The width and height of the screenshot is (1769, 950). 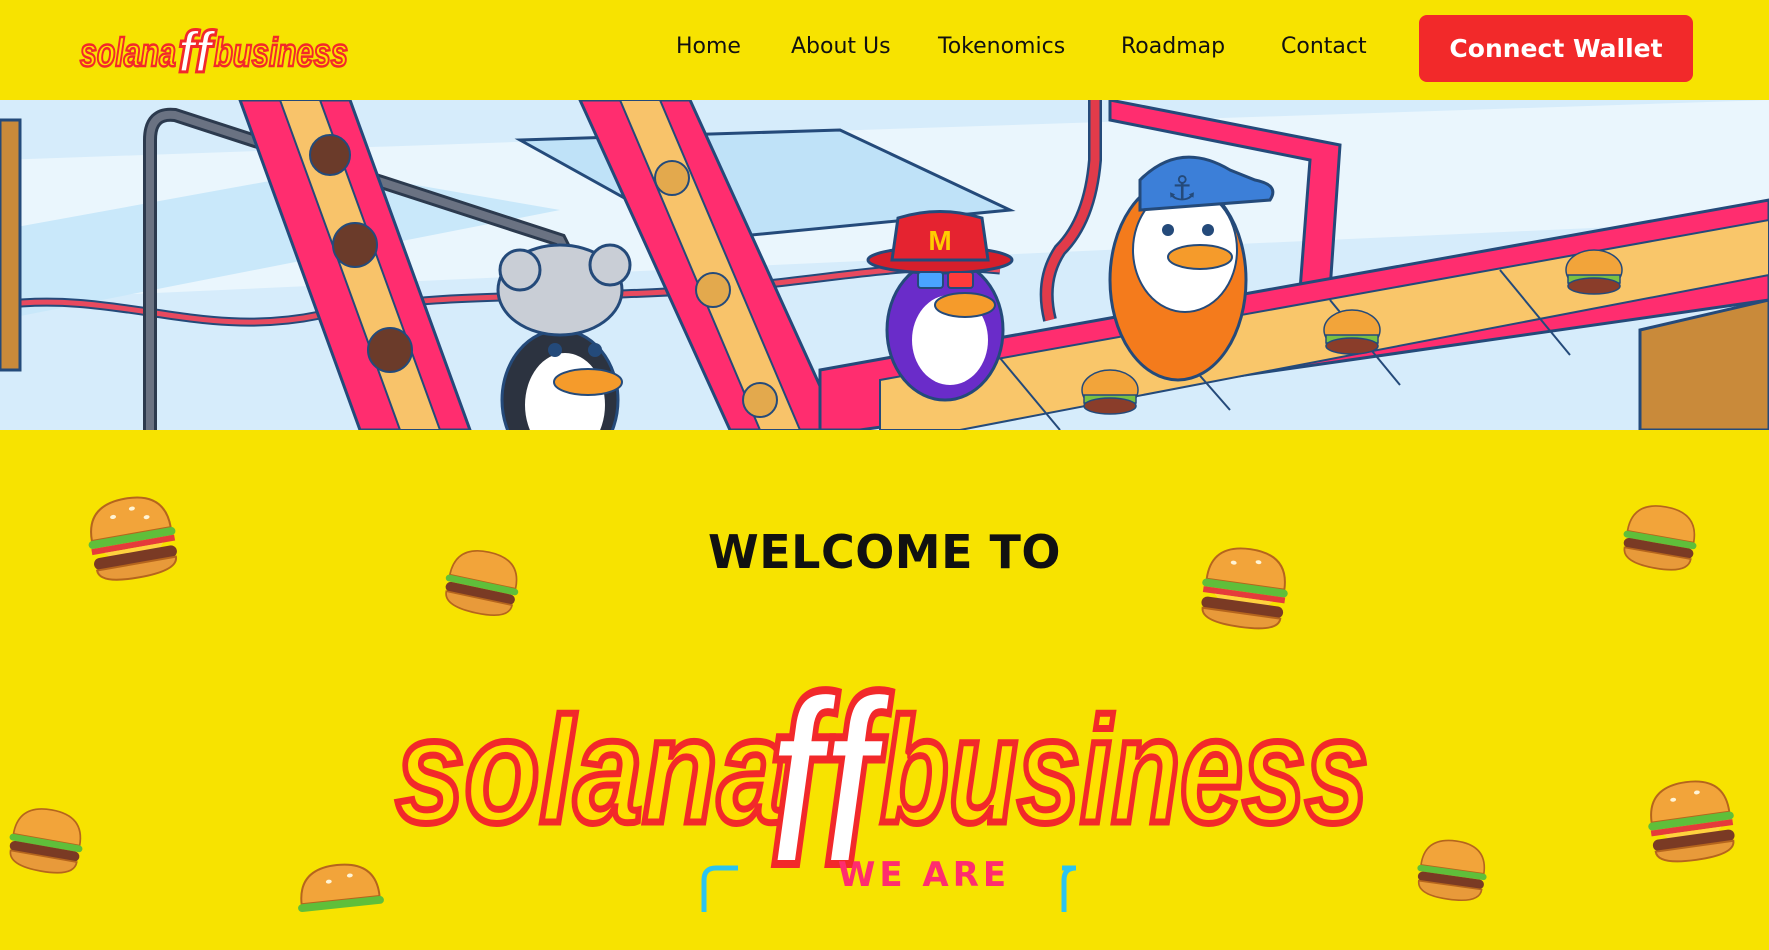 What do you see at coordinates (924, 875) in the screenshot?
I see `tagline-text: WE ARE` at bounding box center [924, 875].